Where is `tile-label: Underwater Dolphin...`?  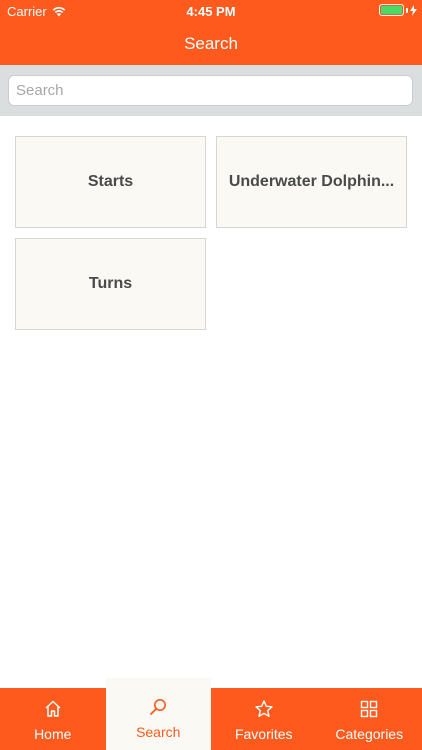
tile-label: Underwater Dolphin... is located at coordinates (311, 181).